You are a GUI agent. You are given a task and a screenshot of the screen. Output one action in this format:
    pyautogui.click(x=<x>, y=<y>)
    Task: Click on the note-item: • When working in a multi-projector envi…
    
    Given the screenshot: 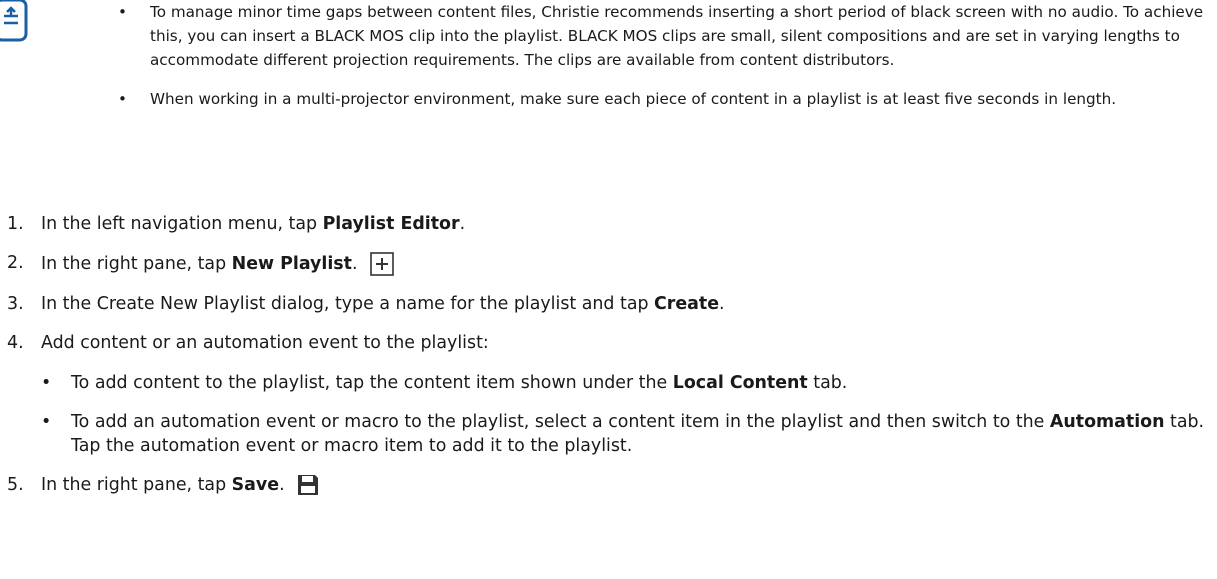 What is the action you would take?
    pyautogui.click(x=663, y=99)
    